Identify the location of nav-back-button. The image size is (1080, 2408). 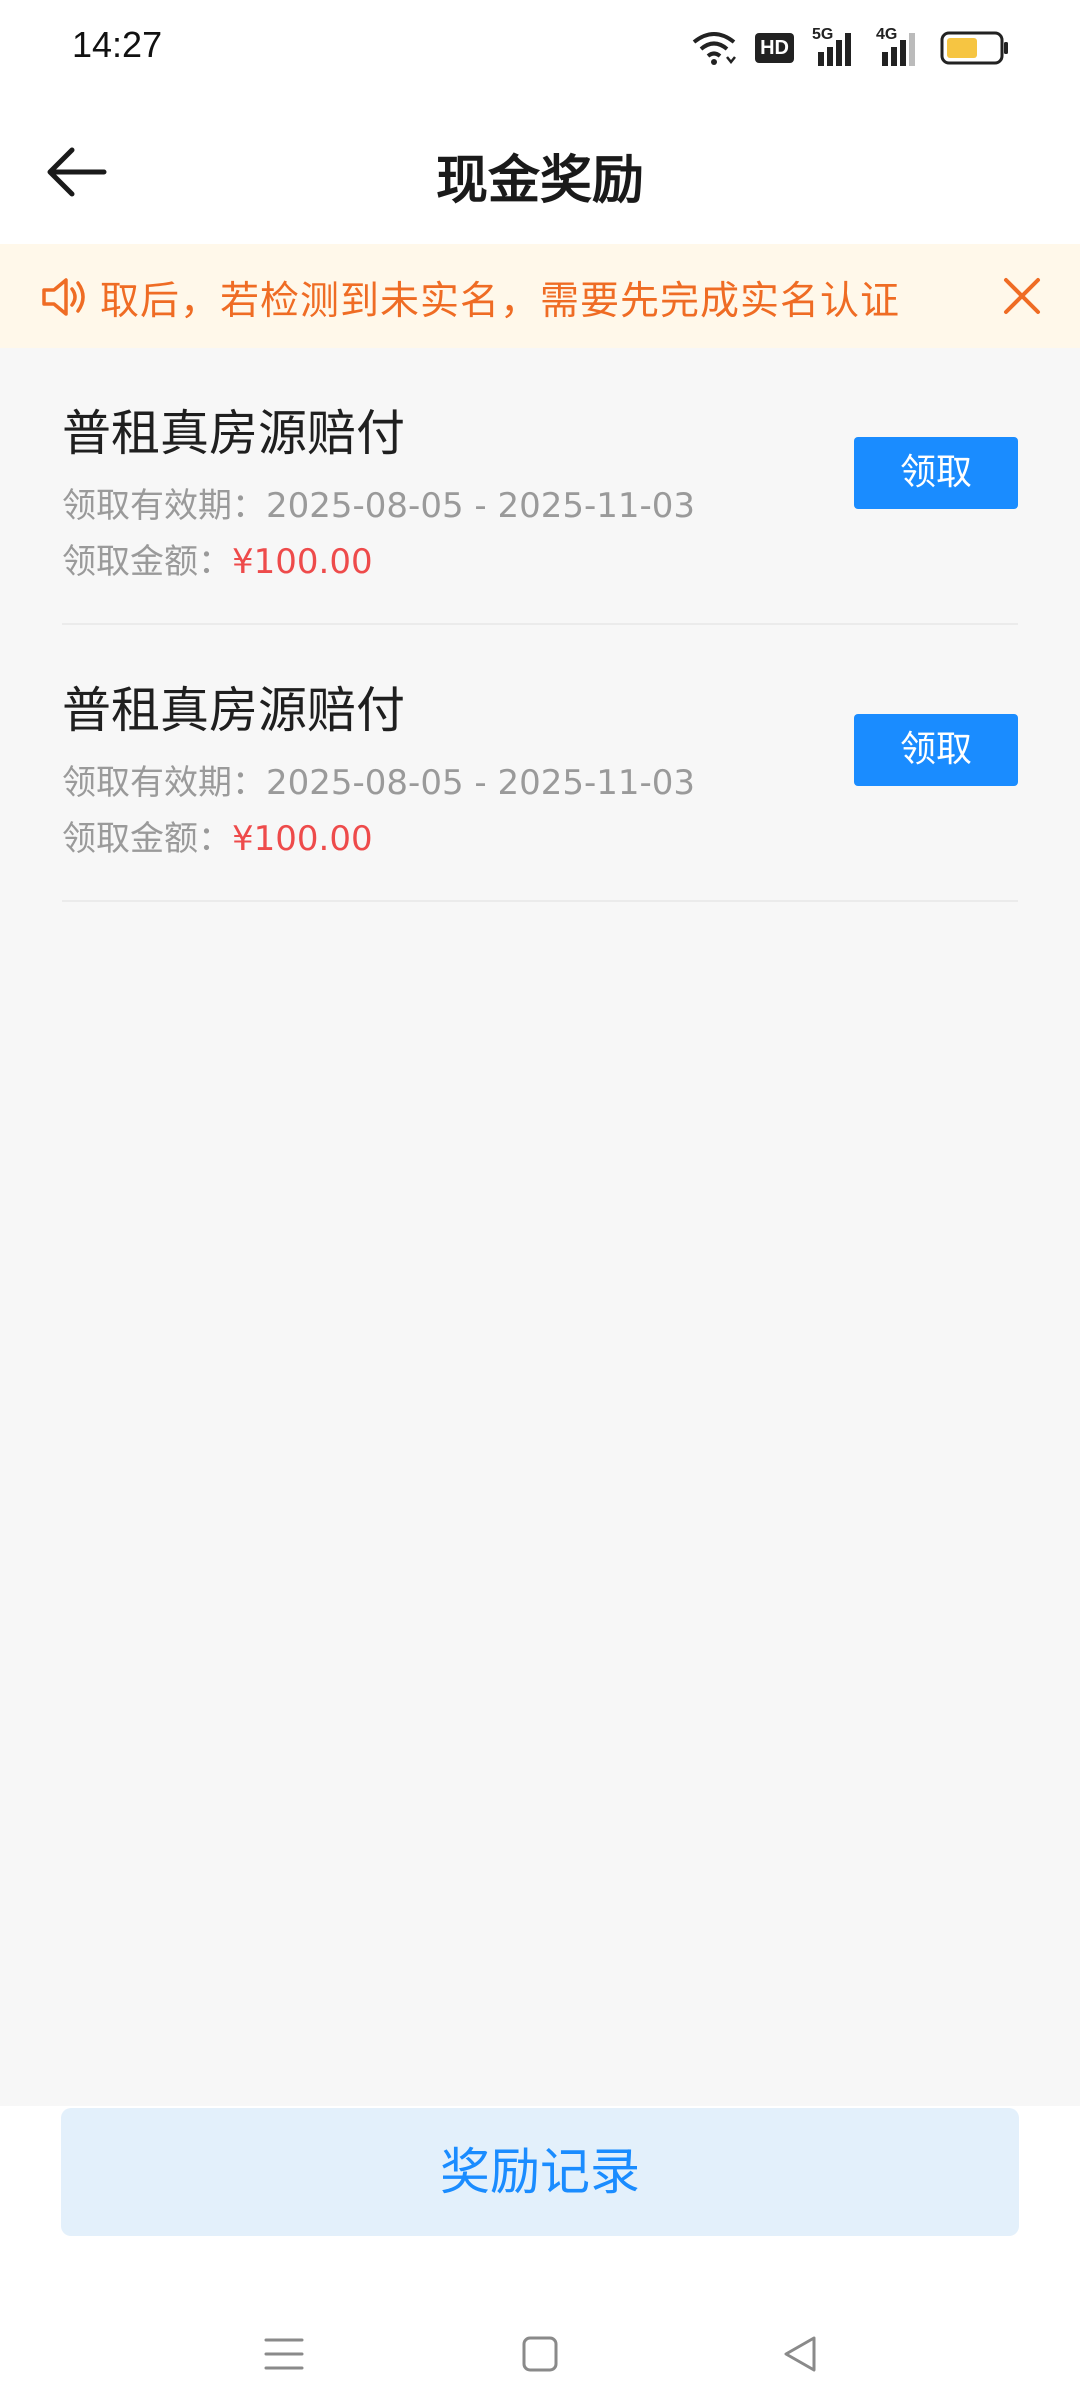
(800, 2354).